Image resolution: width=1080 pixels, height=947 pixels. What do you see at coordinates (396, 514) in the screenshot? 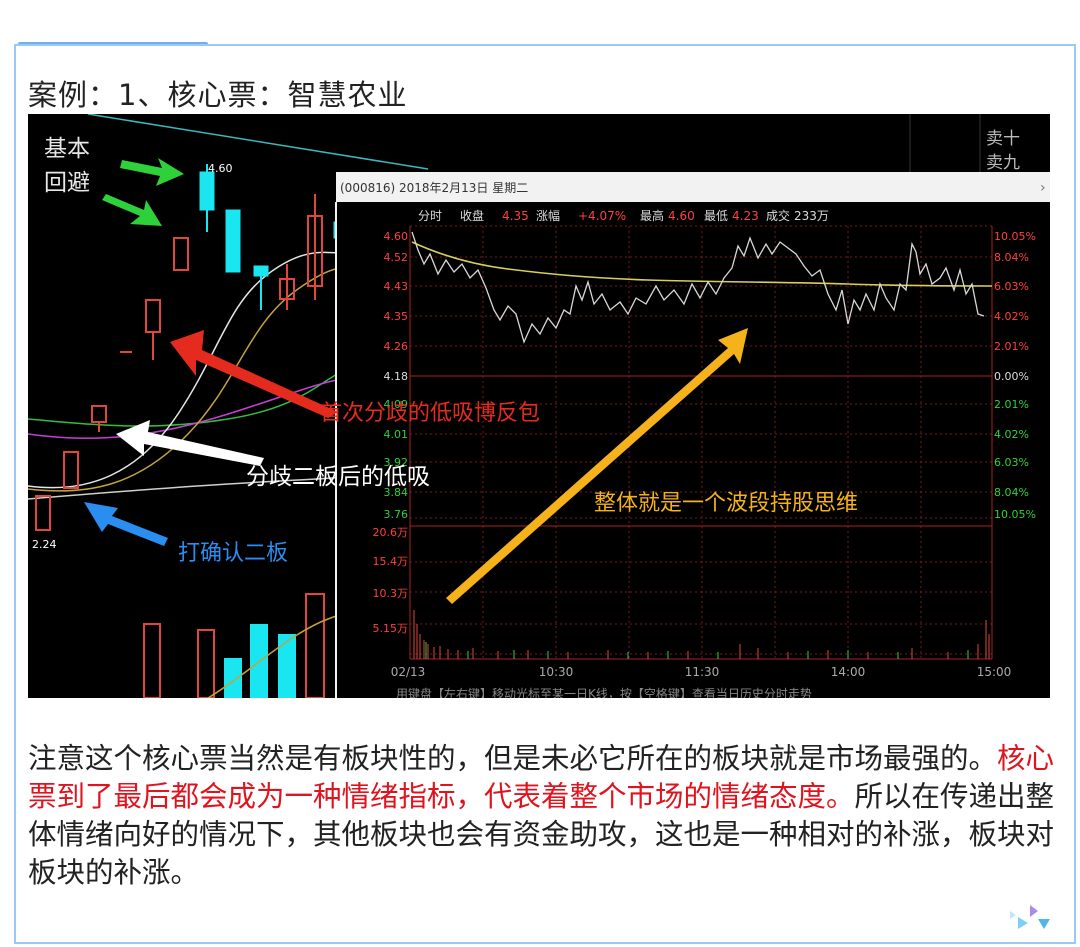
I see `svg-text: 3.76` at bounding box center [396, 514].